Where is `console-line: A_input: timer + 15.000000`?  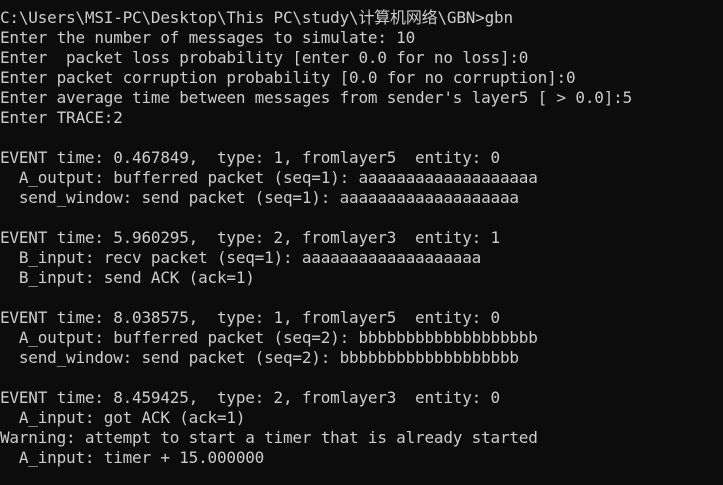 console-line: A_input: timer + 15.000000 is located at coordinates (132, 457).